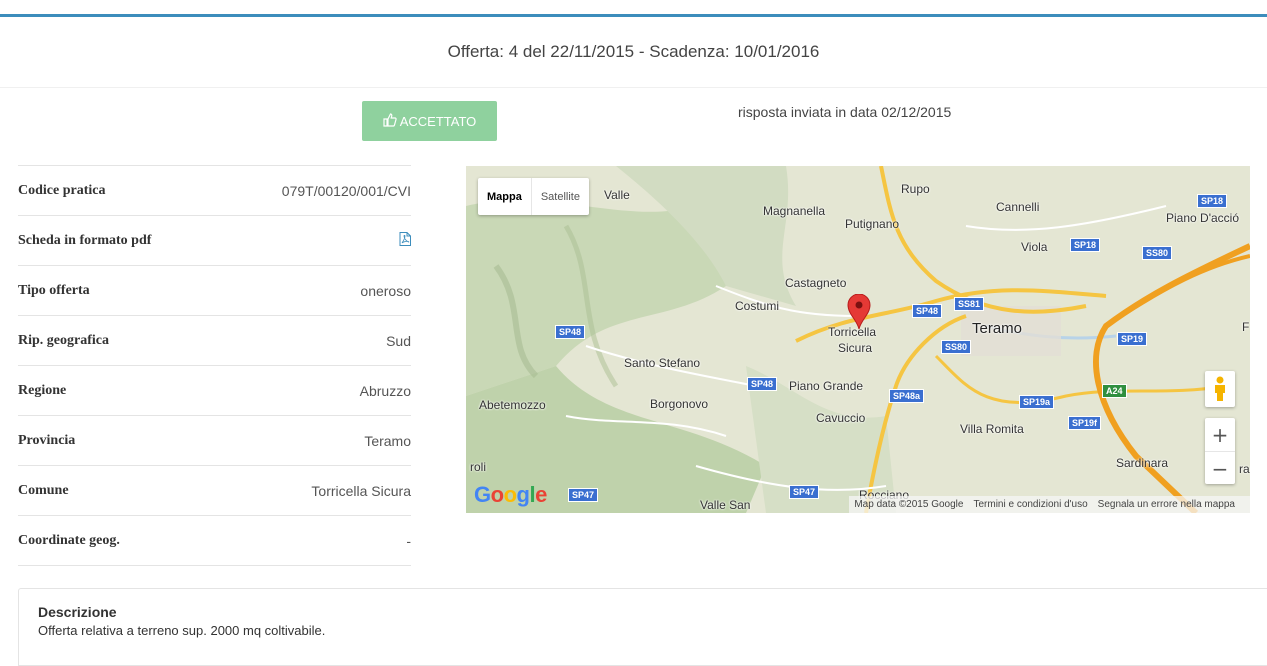  What do you see at coordinates (757, 306) in the screenshot?
I see `map-place-label: Costumi` at bounding box center [757, 306].